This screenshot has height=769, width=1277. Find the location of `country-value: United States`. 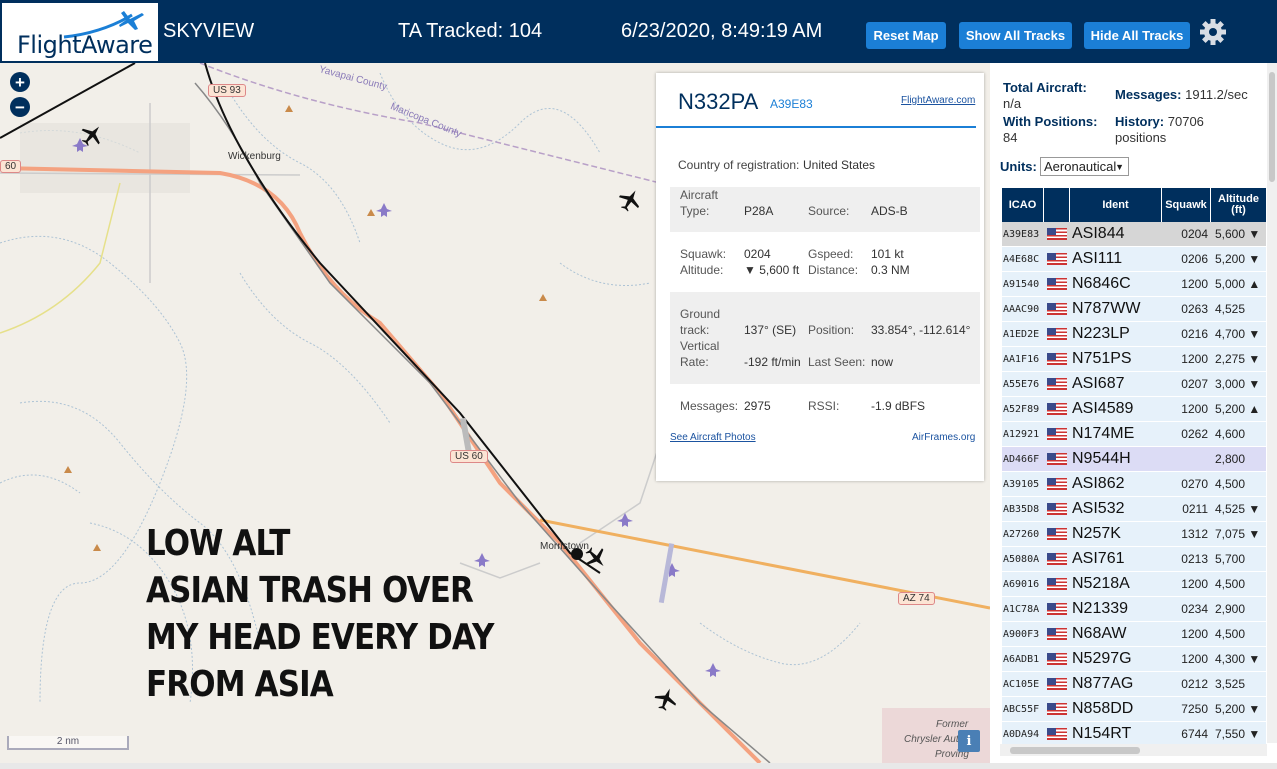

country-value: United States is located at coordinates (839, 165).